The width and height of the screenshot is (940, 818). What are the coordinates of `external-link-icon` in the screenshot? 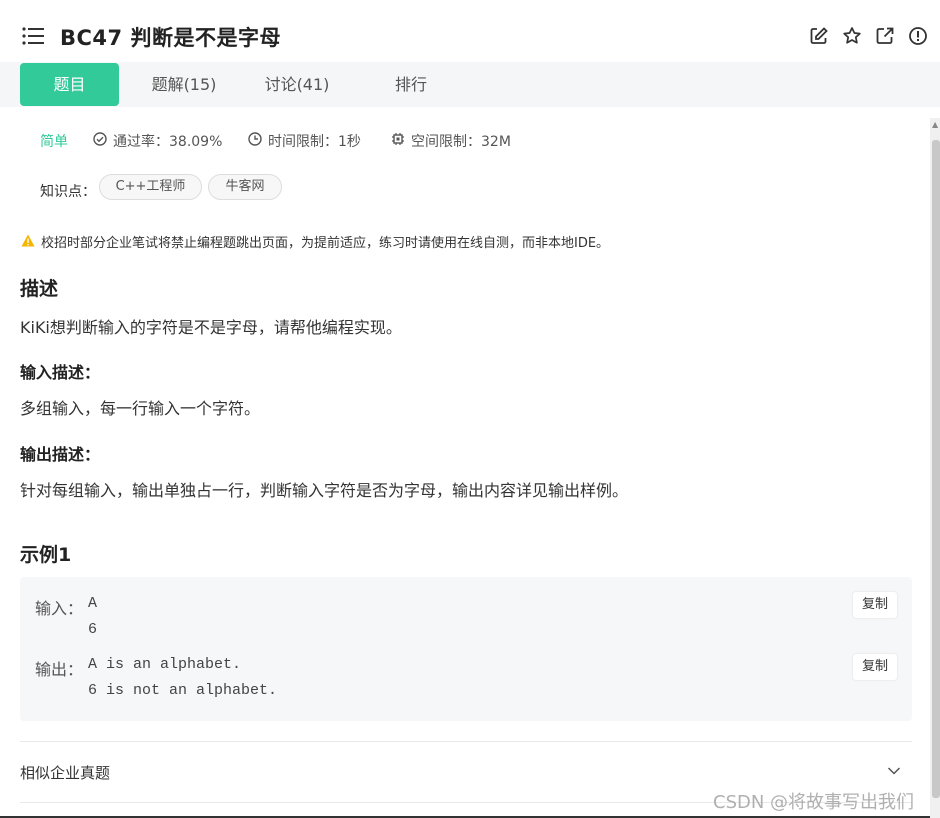 It's located at (885, 36).